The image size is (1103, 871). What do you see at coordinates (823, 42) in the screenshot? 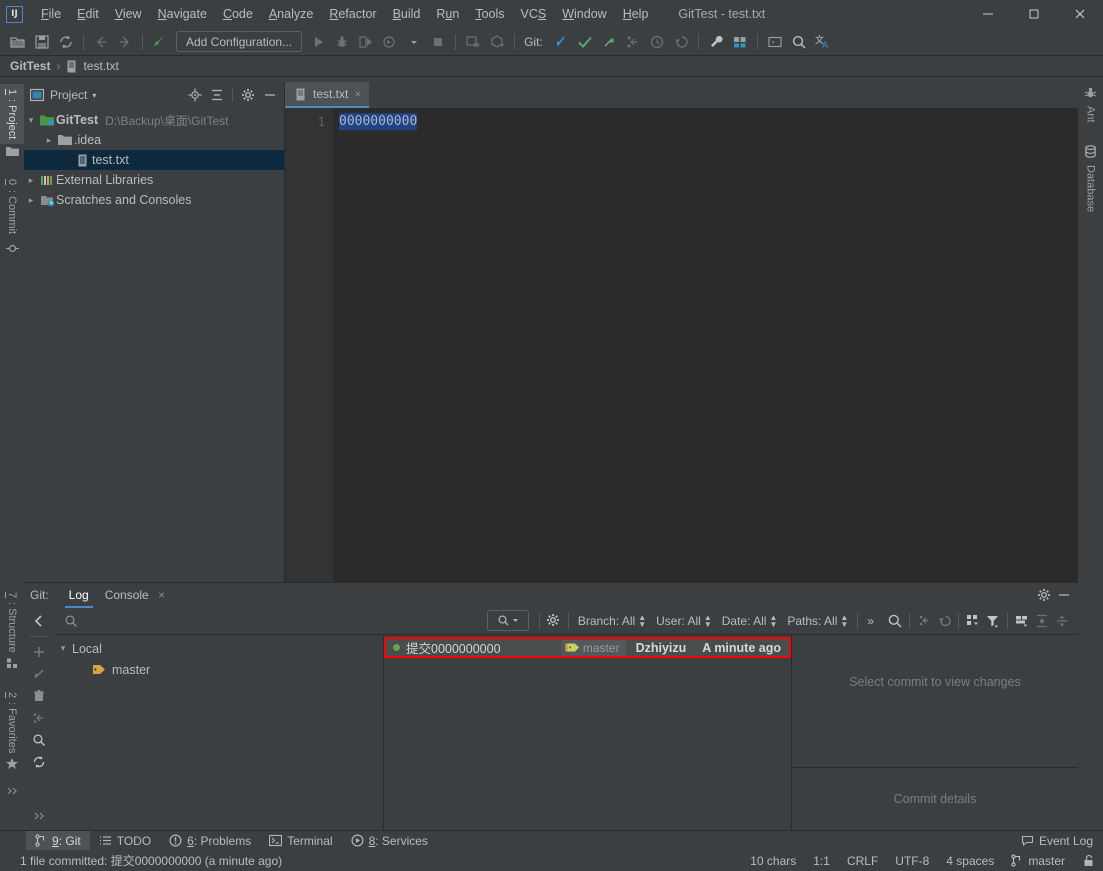
I see `translate-icon: 文A` at bounding box center [823, 42].